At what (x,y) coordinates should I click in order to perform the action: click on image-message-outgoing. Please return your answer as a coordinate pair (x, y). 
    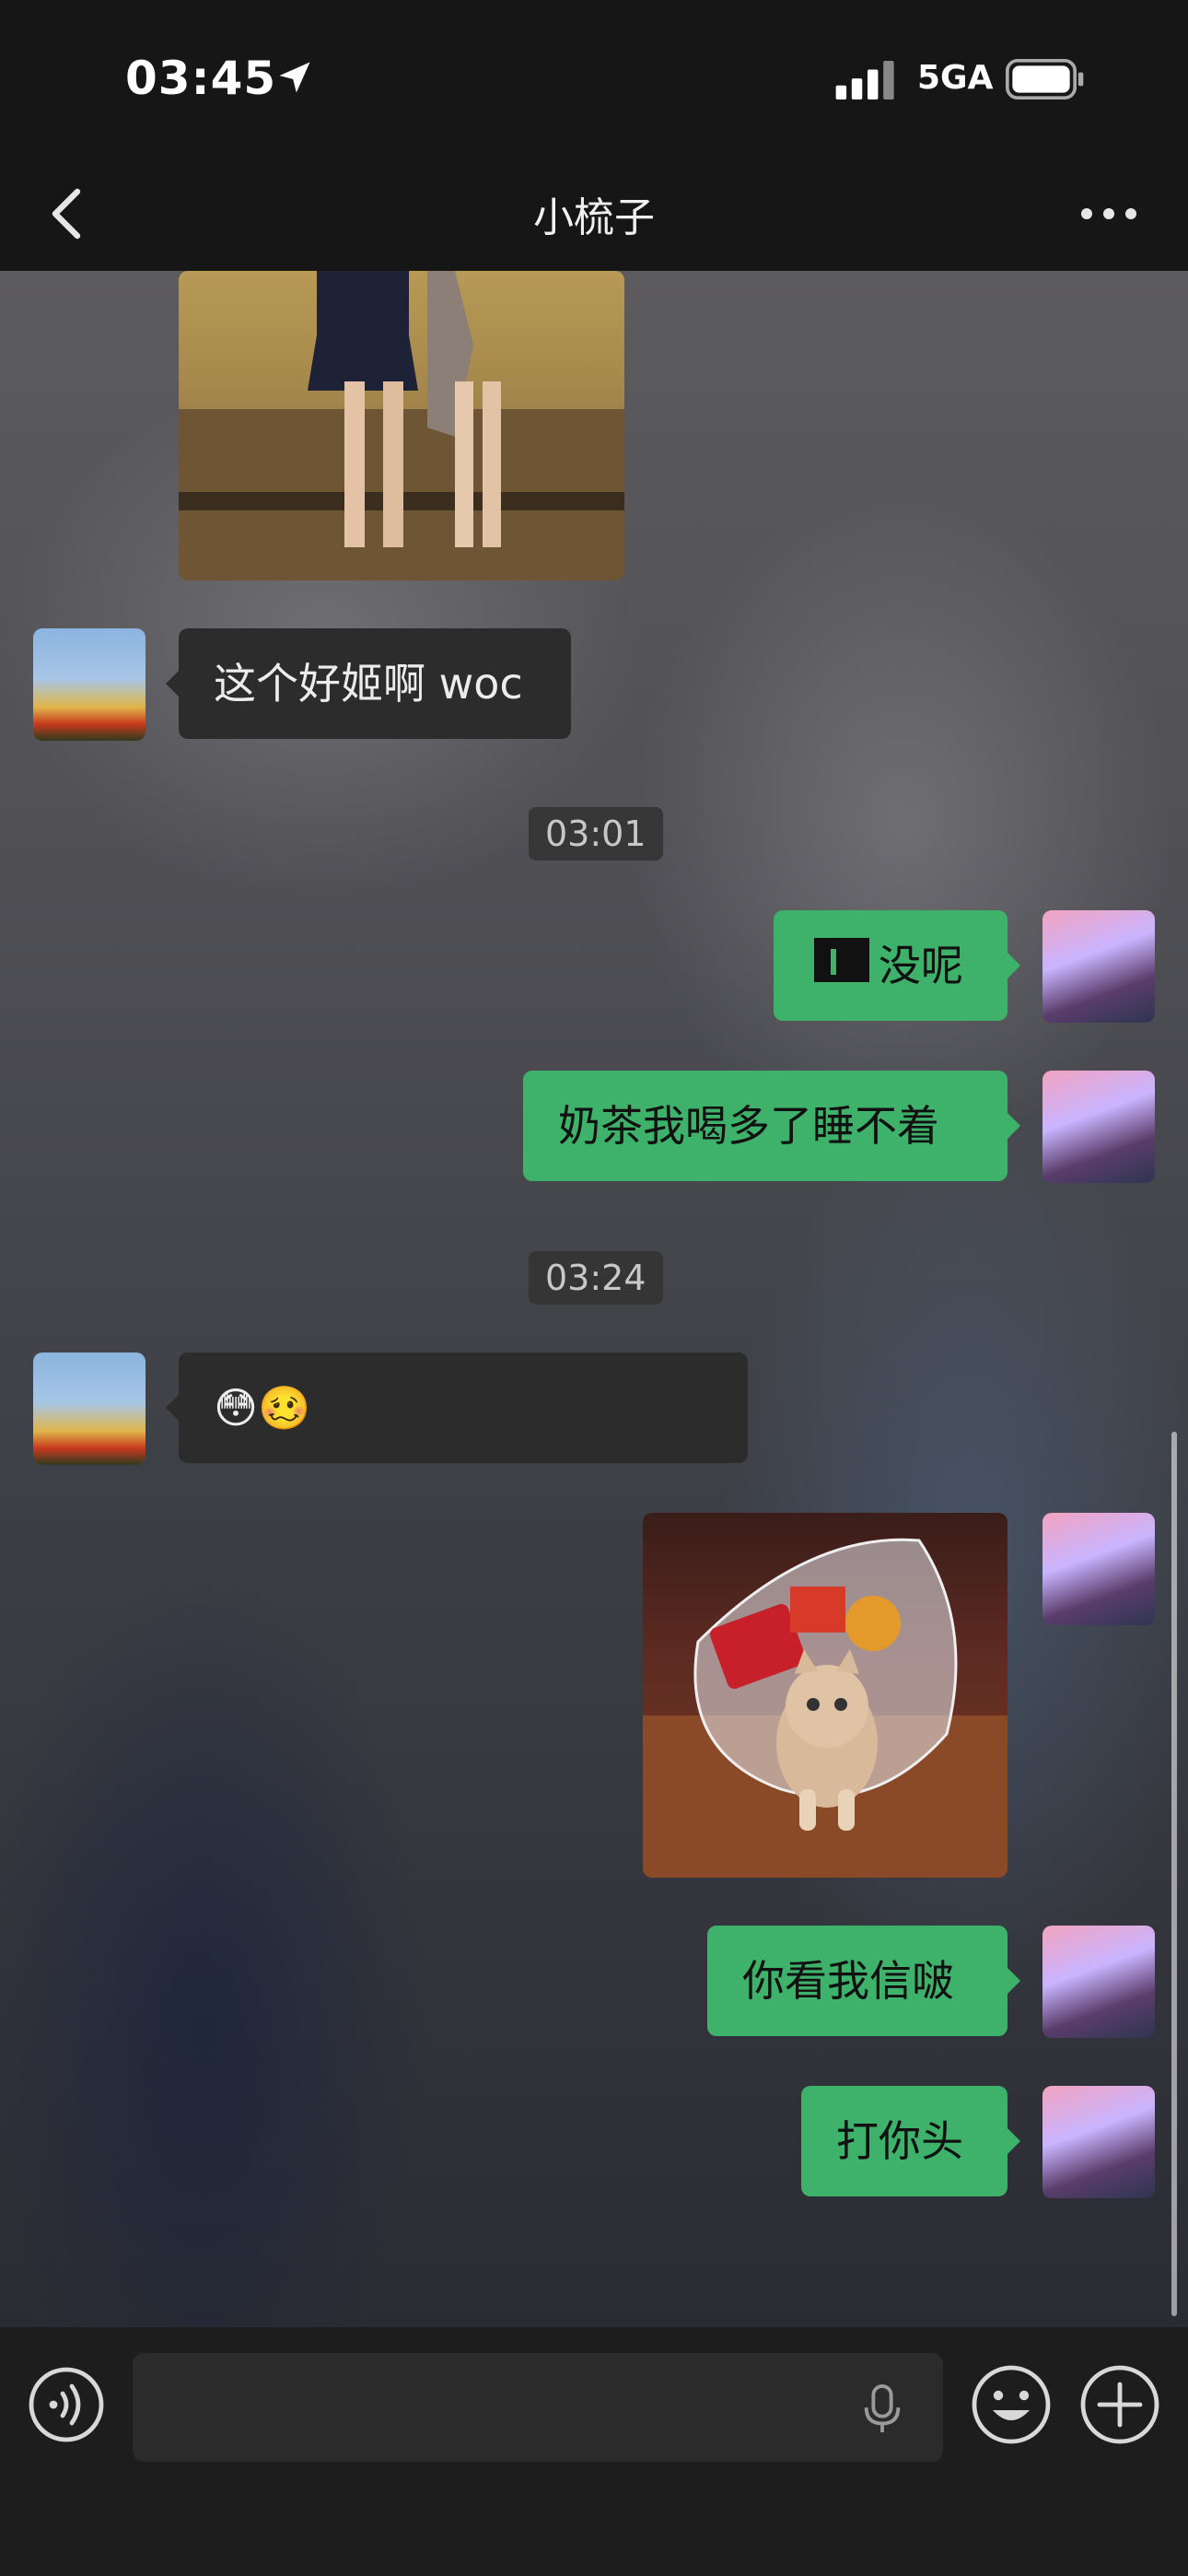
    Looking at the image, I should click on (825, 1695).